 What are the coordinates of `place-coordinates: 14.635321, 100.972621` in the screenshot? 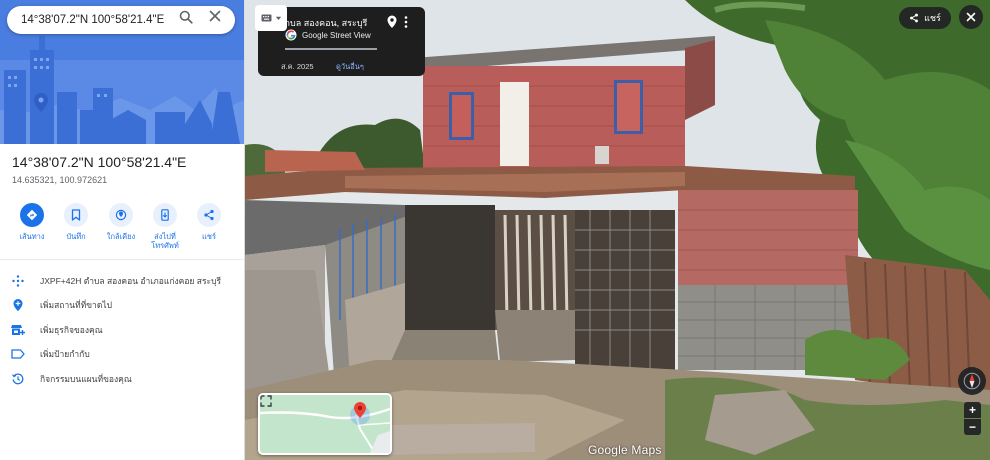 It's located at (60, 180).